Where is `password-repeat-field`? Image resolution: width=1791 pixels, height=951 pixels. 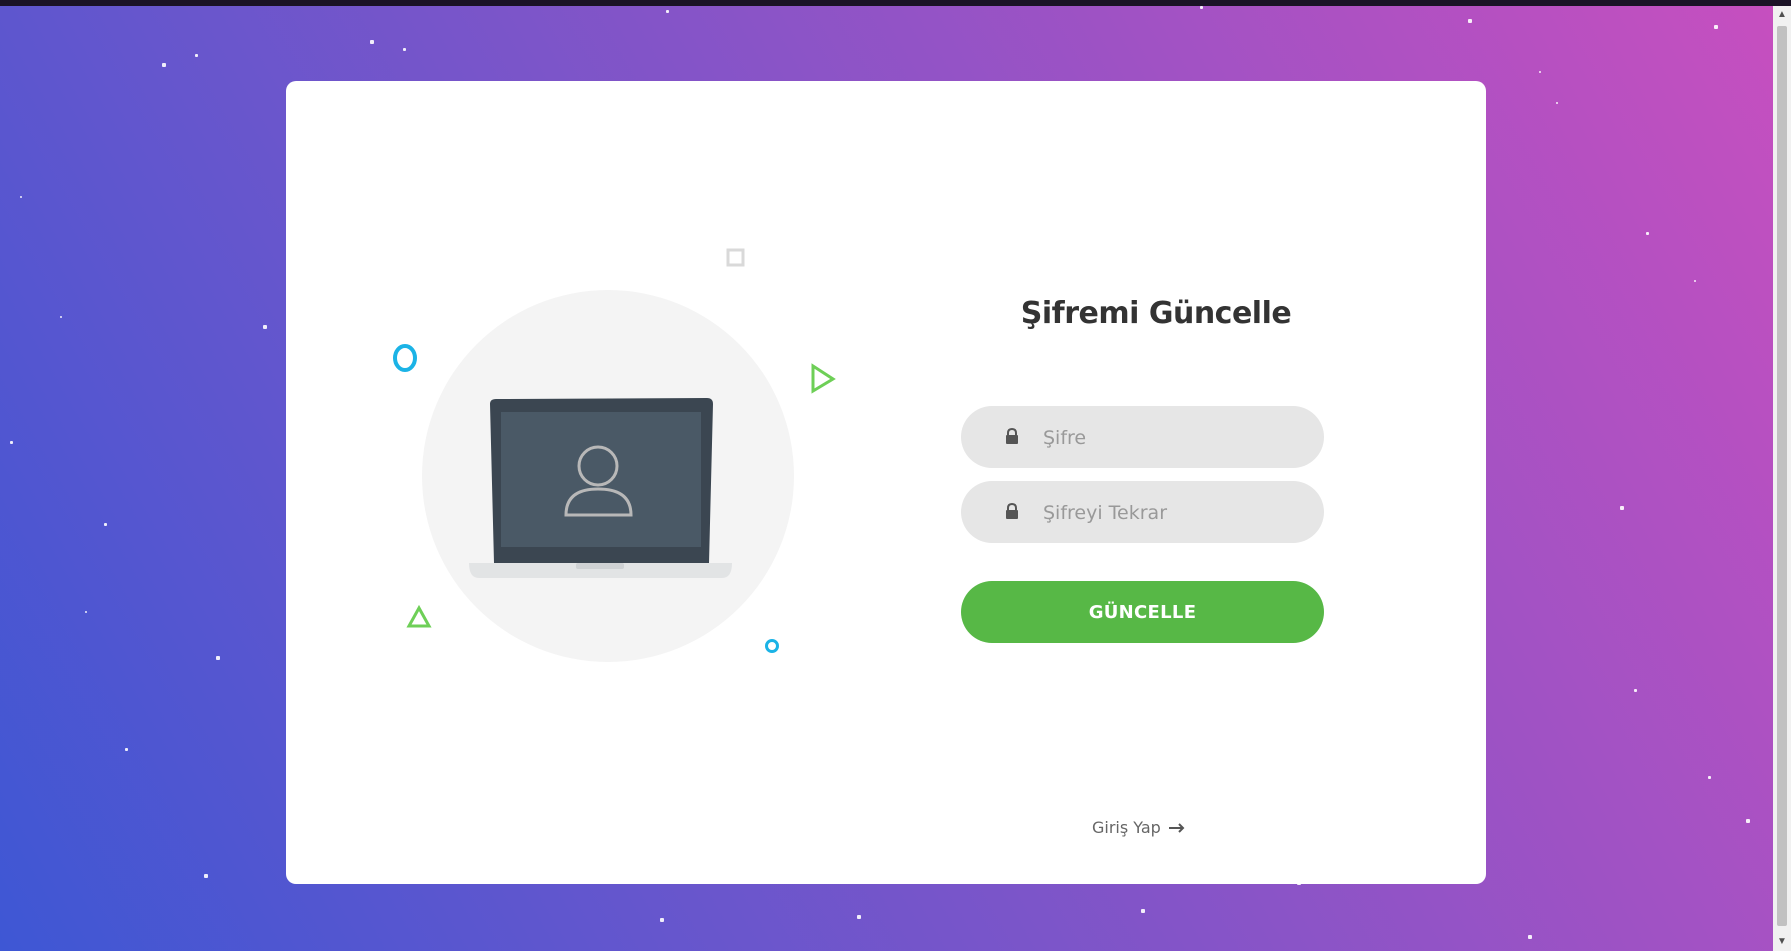 password-repeat-field is located at coordinates (1142, 513).